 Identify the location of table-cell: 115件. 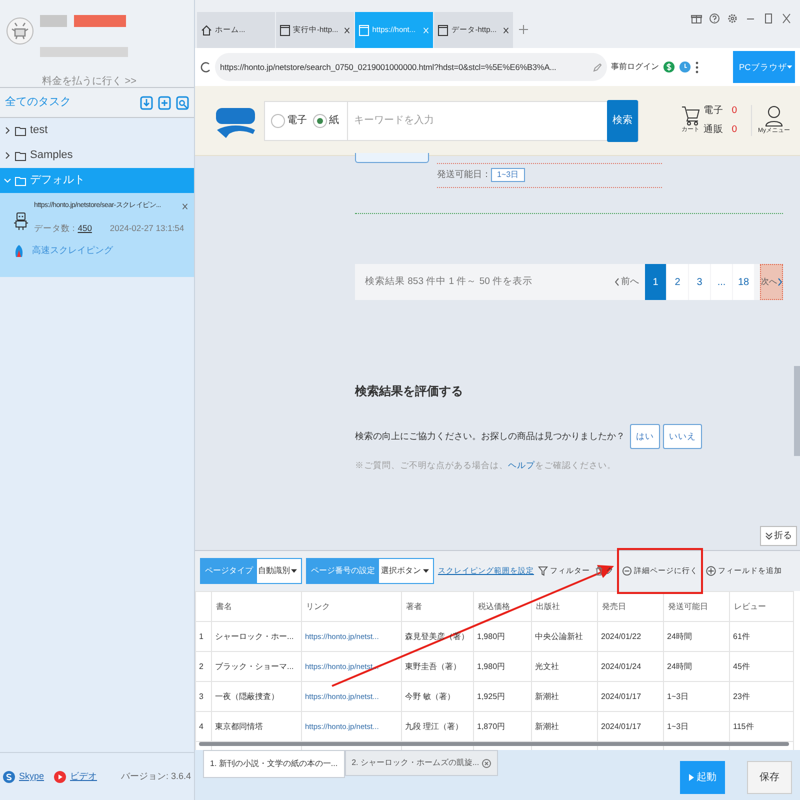
(743, 726).